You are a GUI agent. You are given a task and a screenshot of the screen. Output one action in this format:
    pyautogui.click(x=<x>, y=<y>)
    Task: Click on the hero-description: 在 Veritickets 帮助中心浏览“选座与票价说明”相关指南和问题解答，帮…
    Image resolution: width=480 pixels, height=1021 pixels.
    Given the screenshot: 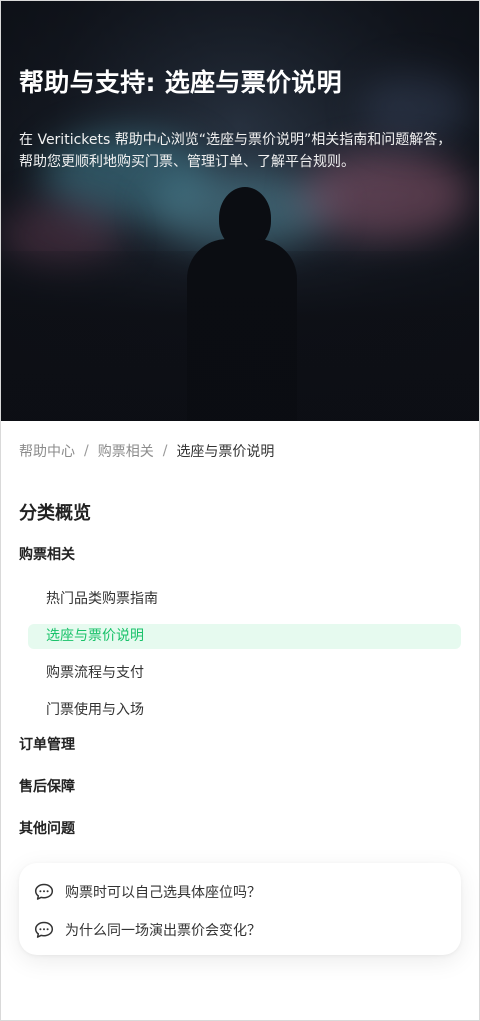 What is the action you would take?
    pyautogui.click(x=235, y=151)
    